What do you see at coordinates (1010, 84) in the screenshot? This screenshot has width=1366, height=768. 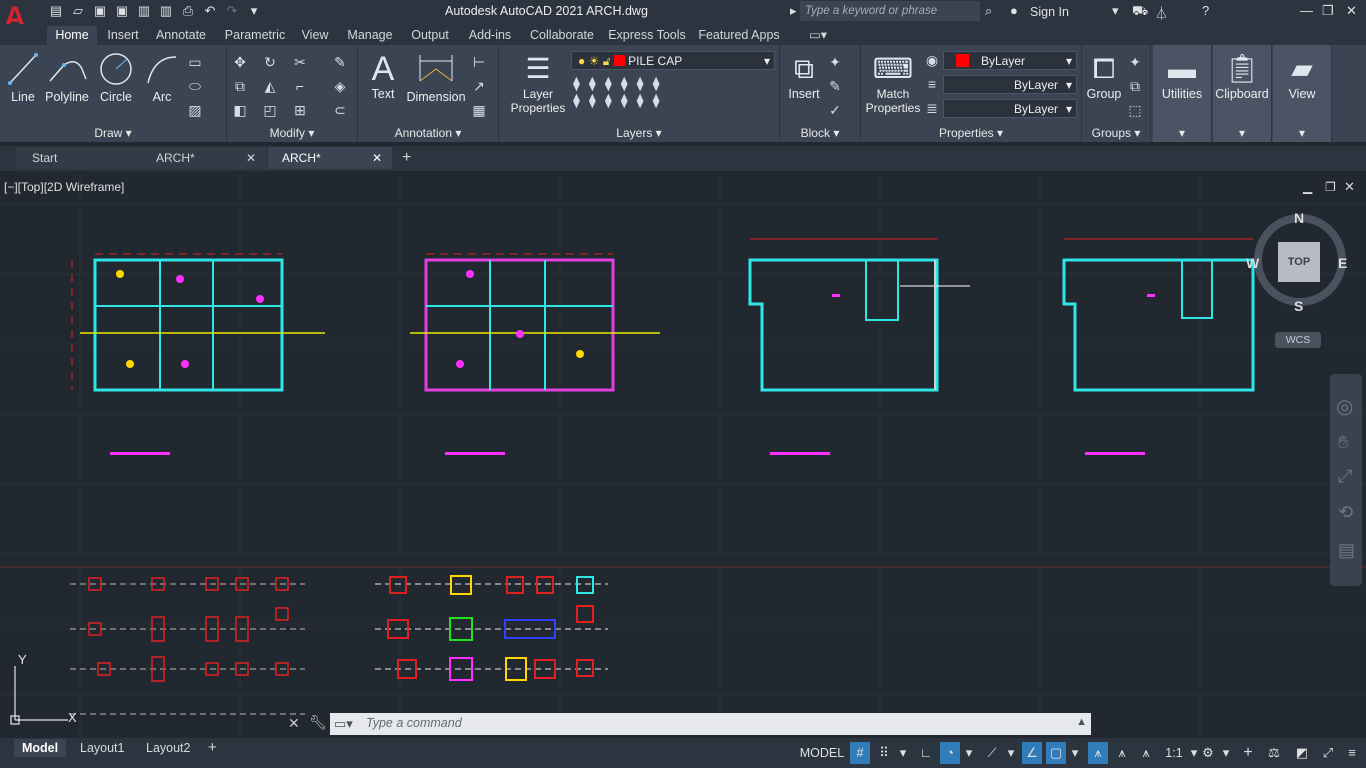 I see `linetype-dropdown: ByLayer ▾` at bounding box center [1010, 84].